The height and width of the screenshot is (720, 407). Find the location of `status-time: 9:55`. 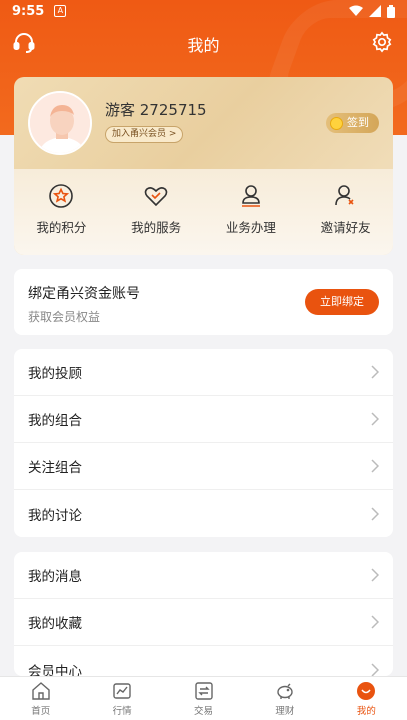

status-time: 9:55 is located at coordinates (28, 11).